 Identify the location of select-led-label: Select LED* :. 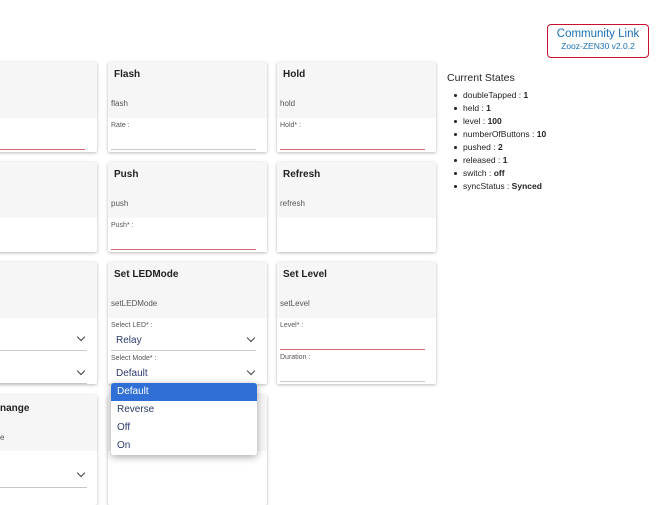
(132, 325).